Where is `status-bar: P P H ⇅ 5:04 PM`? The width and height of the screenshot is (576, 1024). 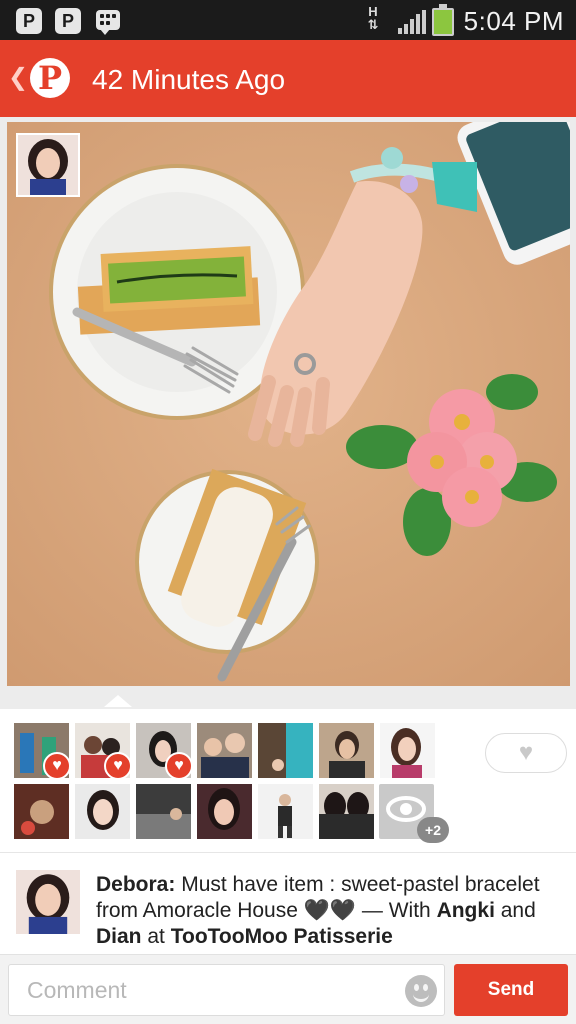 status-bar: P P H ⇅ 5:04 PM is located at coordinates (288, 20).